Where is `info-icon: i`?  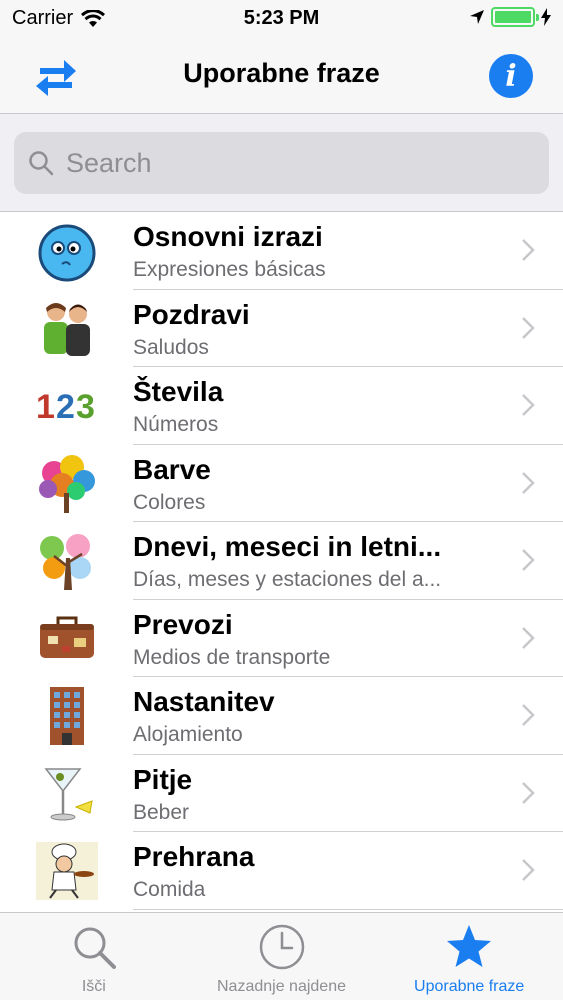 info-icon: i is located at coordinates (511, 76).